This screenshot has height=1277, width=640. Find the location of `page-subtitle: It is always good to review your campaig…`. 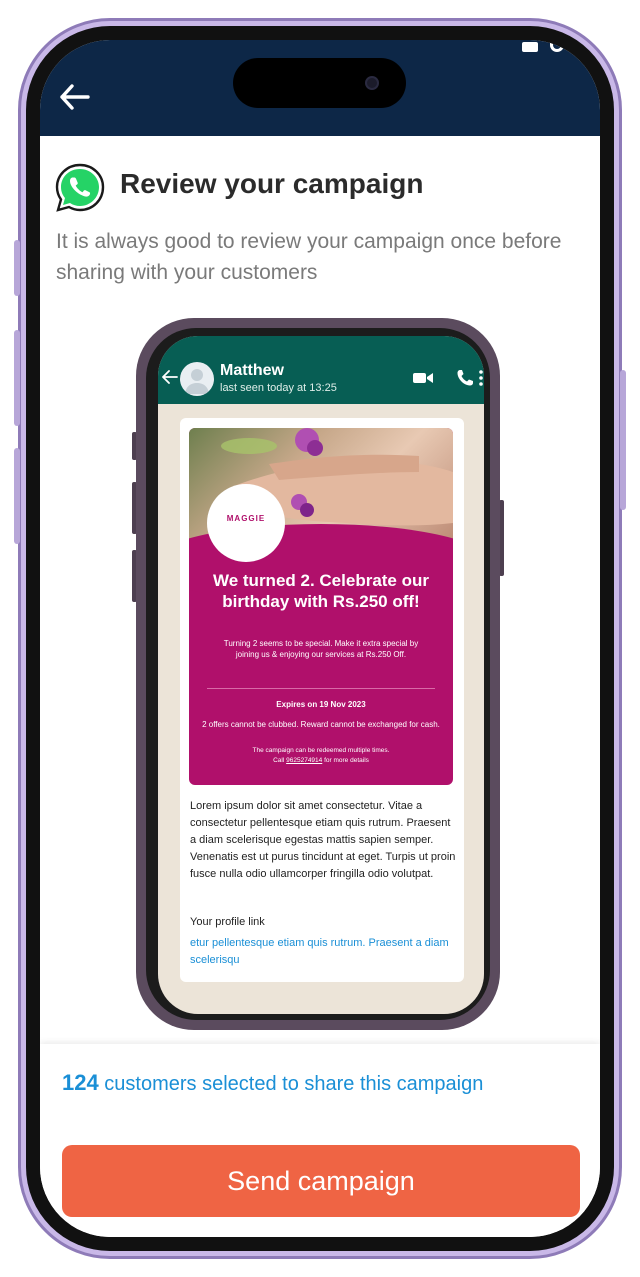

page-subtitle: It is always good to review your campaig… is located at coordinates (309, 257).